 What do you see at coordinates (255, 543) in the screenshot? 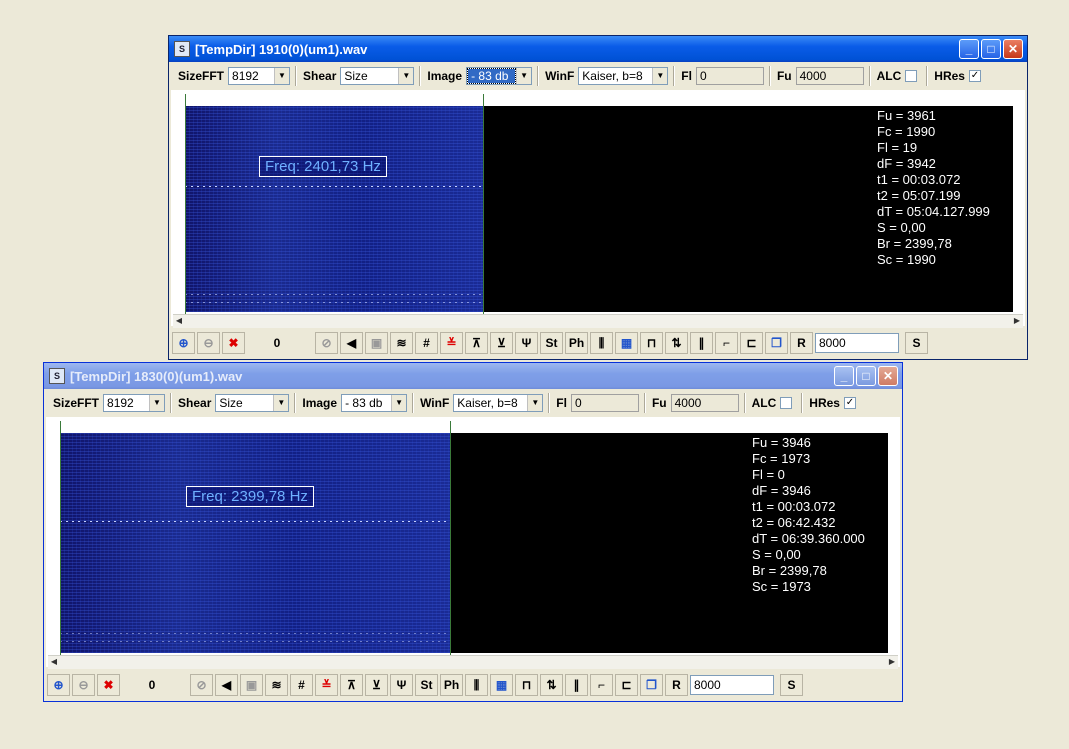
I see `spectrogram-image` at bounding box center [255, 543].